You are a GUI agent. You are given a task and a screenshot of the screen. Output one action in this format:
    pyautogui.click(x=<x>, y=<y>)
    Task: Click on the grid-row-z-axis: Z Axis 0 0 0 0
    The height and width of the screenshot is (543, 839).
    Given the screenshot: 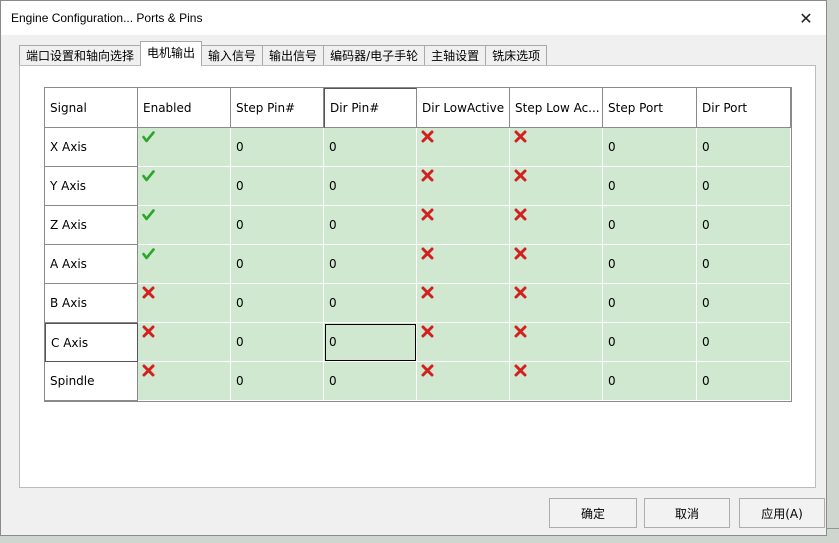 What is the action you would take?
    pyautogui.click(x=418, y=225)
    